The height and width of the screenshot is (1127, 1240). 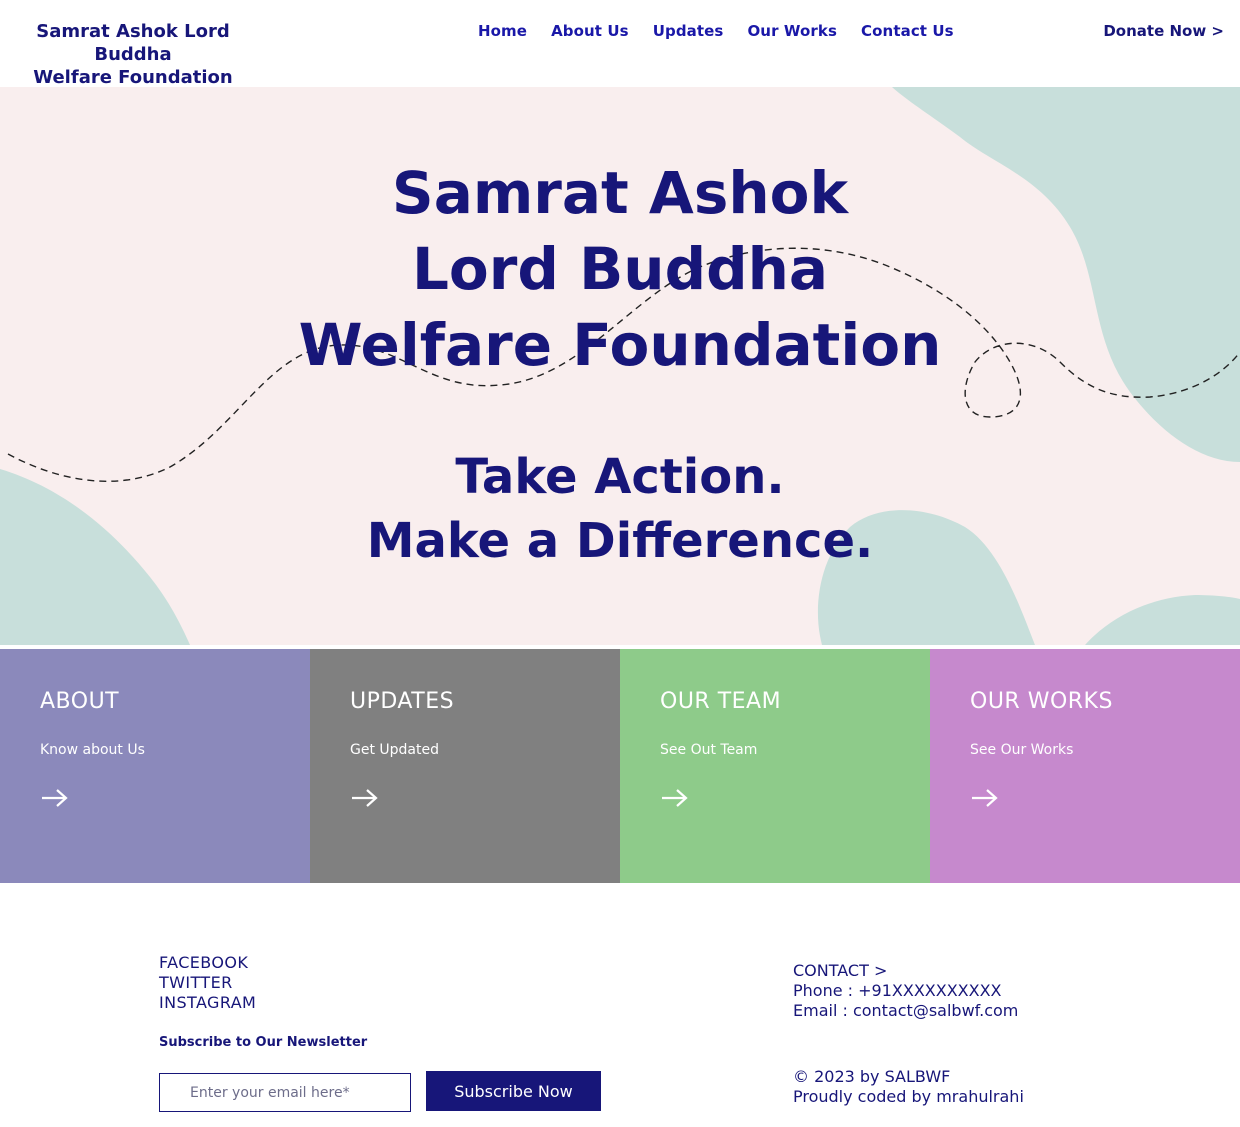 What do you see at coordinates (394, 750) in the screenshot?
I see `tile-updates-subtitle: Get Updated` at bounding box center [394, 750].